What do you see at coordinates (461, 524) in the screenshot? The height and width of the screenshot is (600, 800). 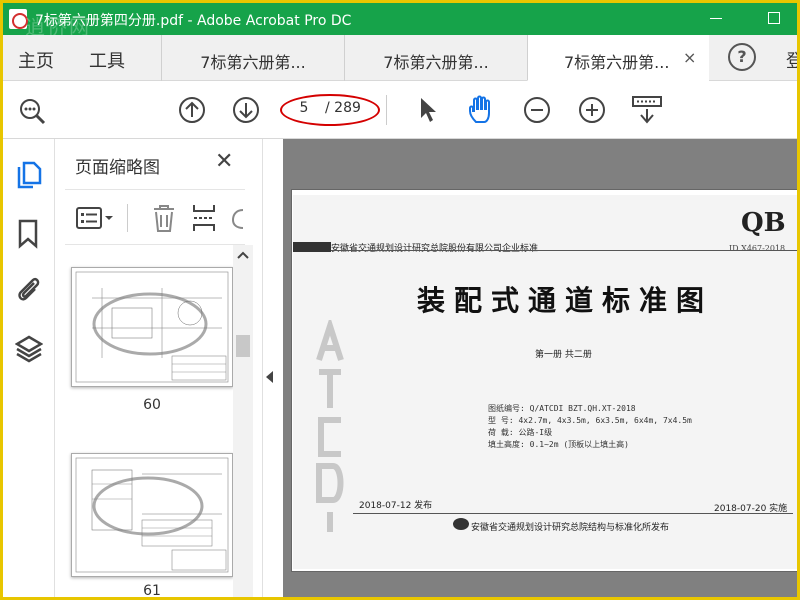 I see `publisher-logo-icon` at bounding box center [461, 524].